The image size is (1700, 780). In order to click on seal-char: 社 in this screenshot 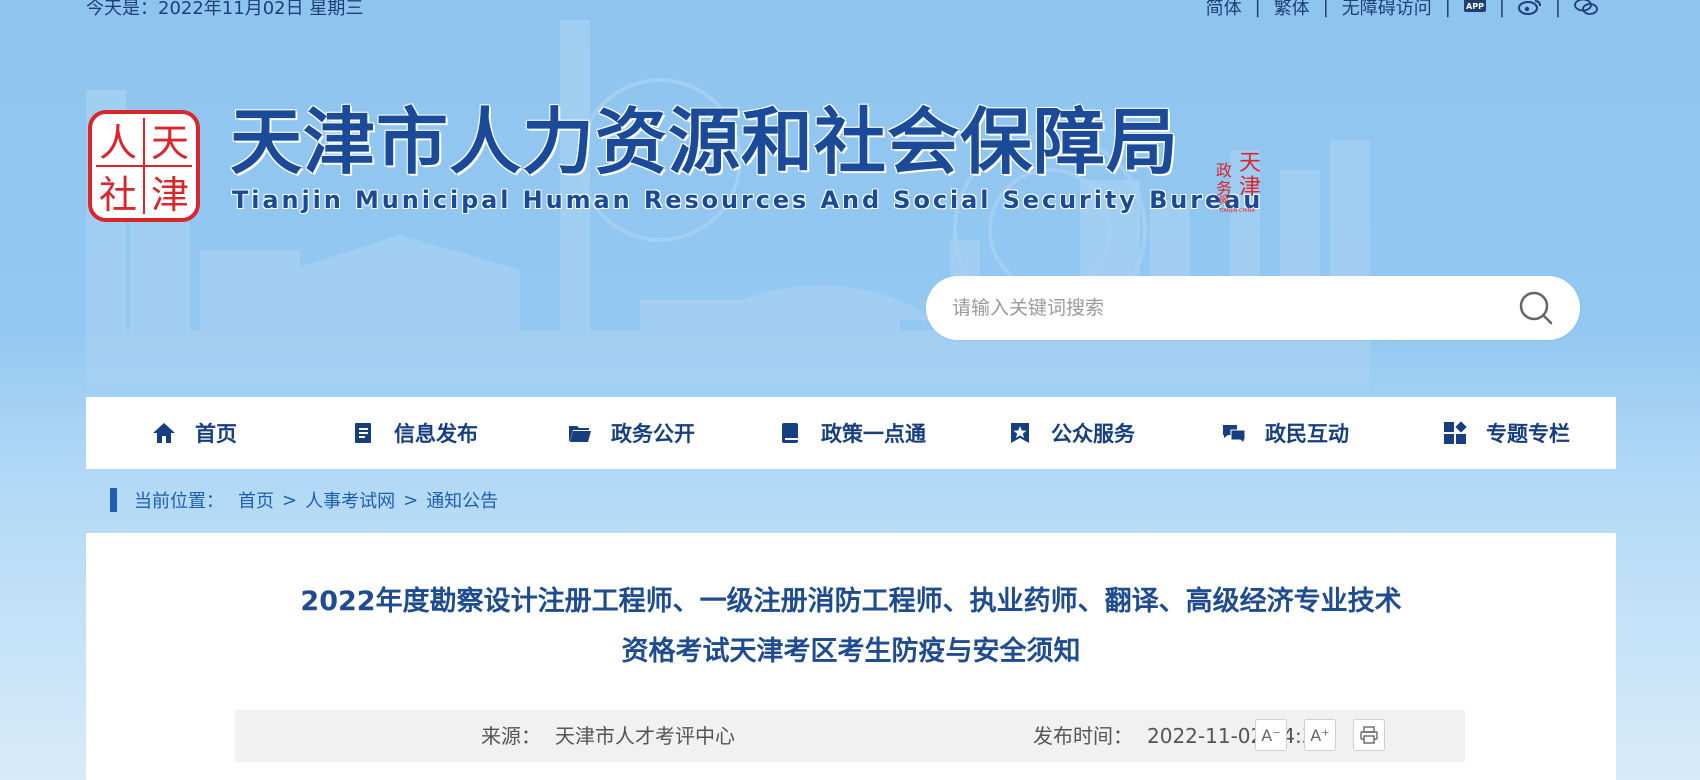, I will do `click(118, 195)`.